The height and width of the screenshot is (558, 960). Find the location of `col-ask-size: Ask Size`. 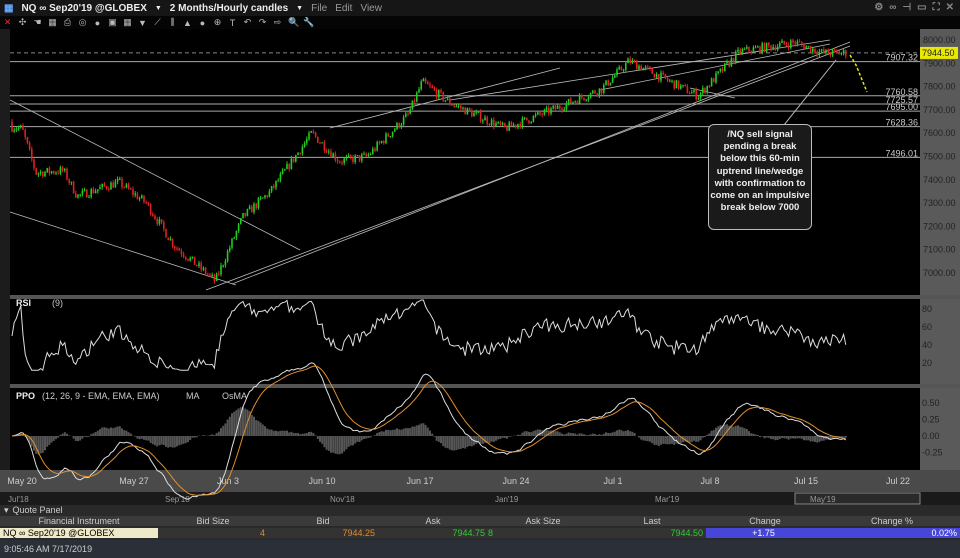

col-ask-size: Ask Size is located at coordinates (543, 521).